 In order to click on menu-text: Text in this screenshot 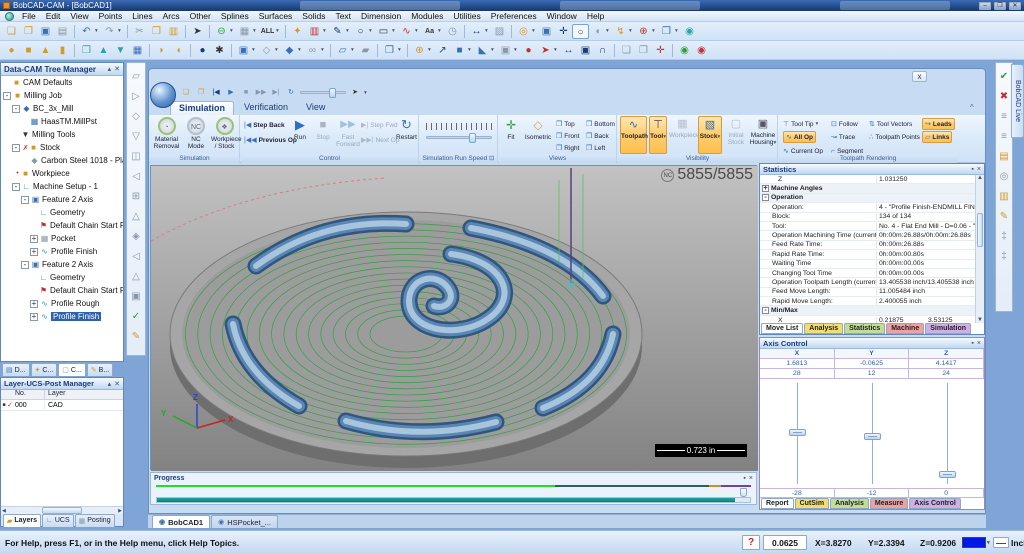, I will do `click(343, 16)`.